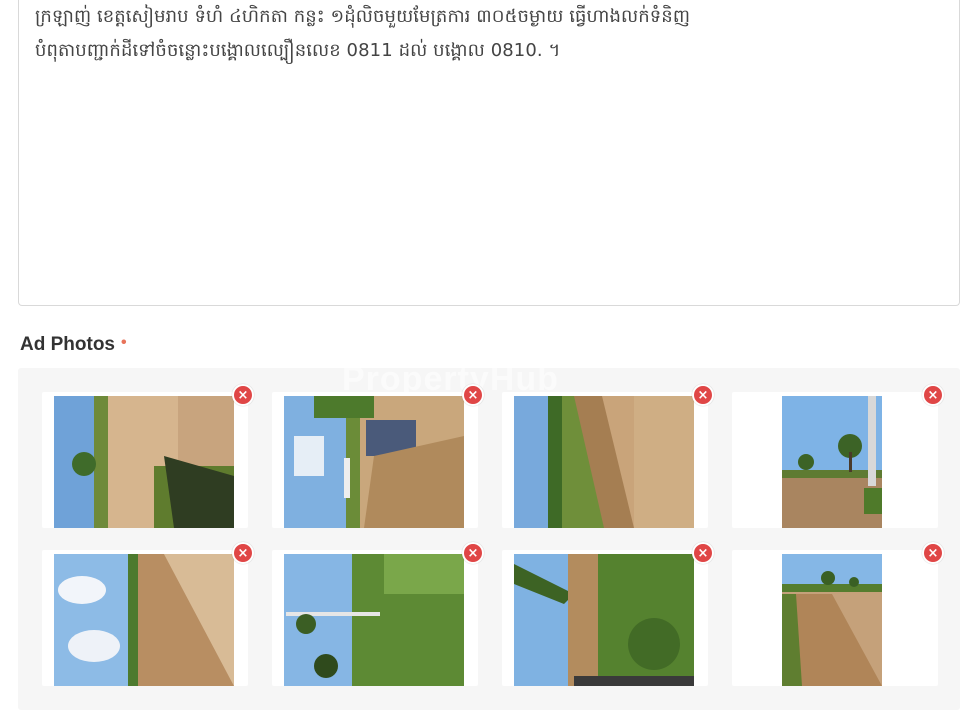  I want to click on remove-photo-button-5: ×, so click(243, 553).